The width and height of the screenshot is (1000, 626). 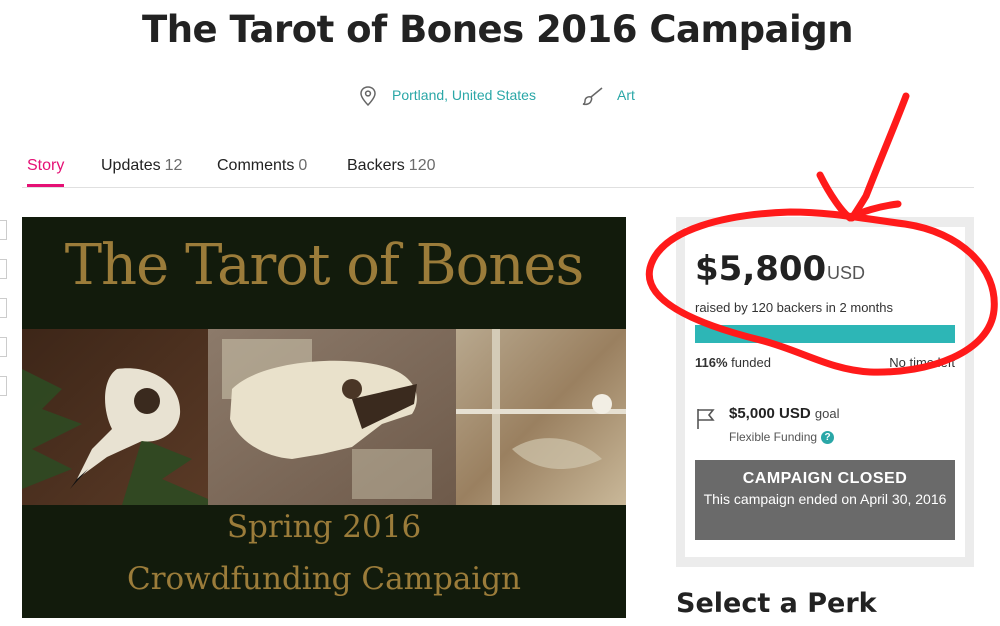 I want to click on category-link: Art, so click(x=626, y=95).